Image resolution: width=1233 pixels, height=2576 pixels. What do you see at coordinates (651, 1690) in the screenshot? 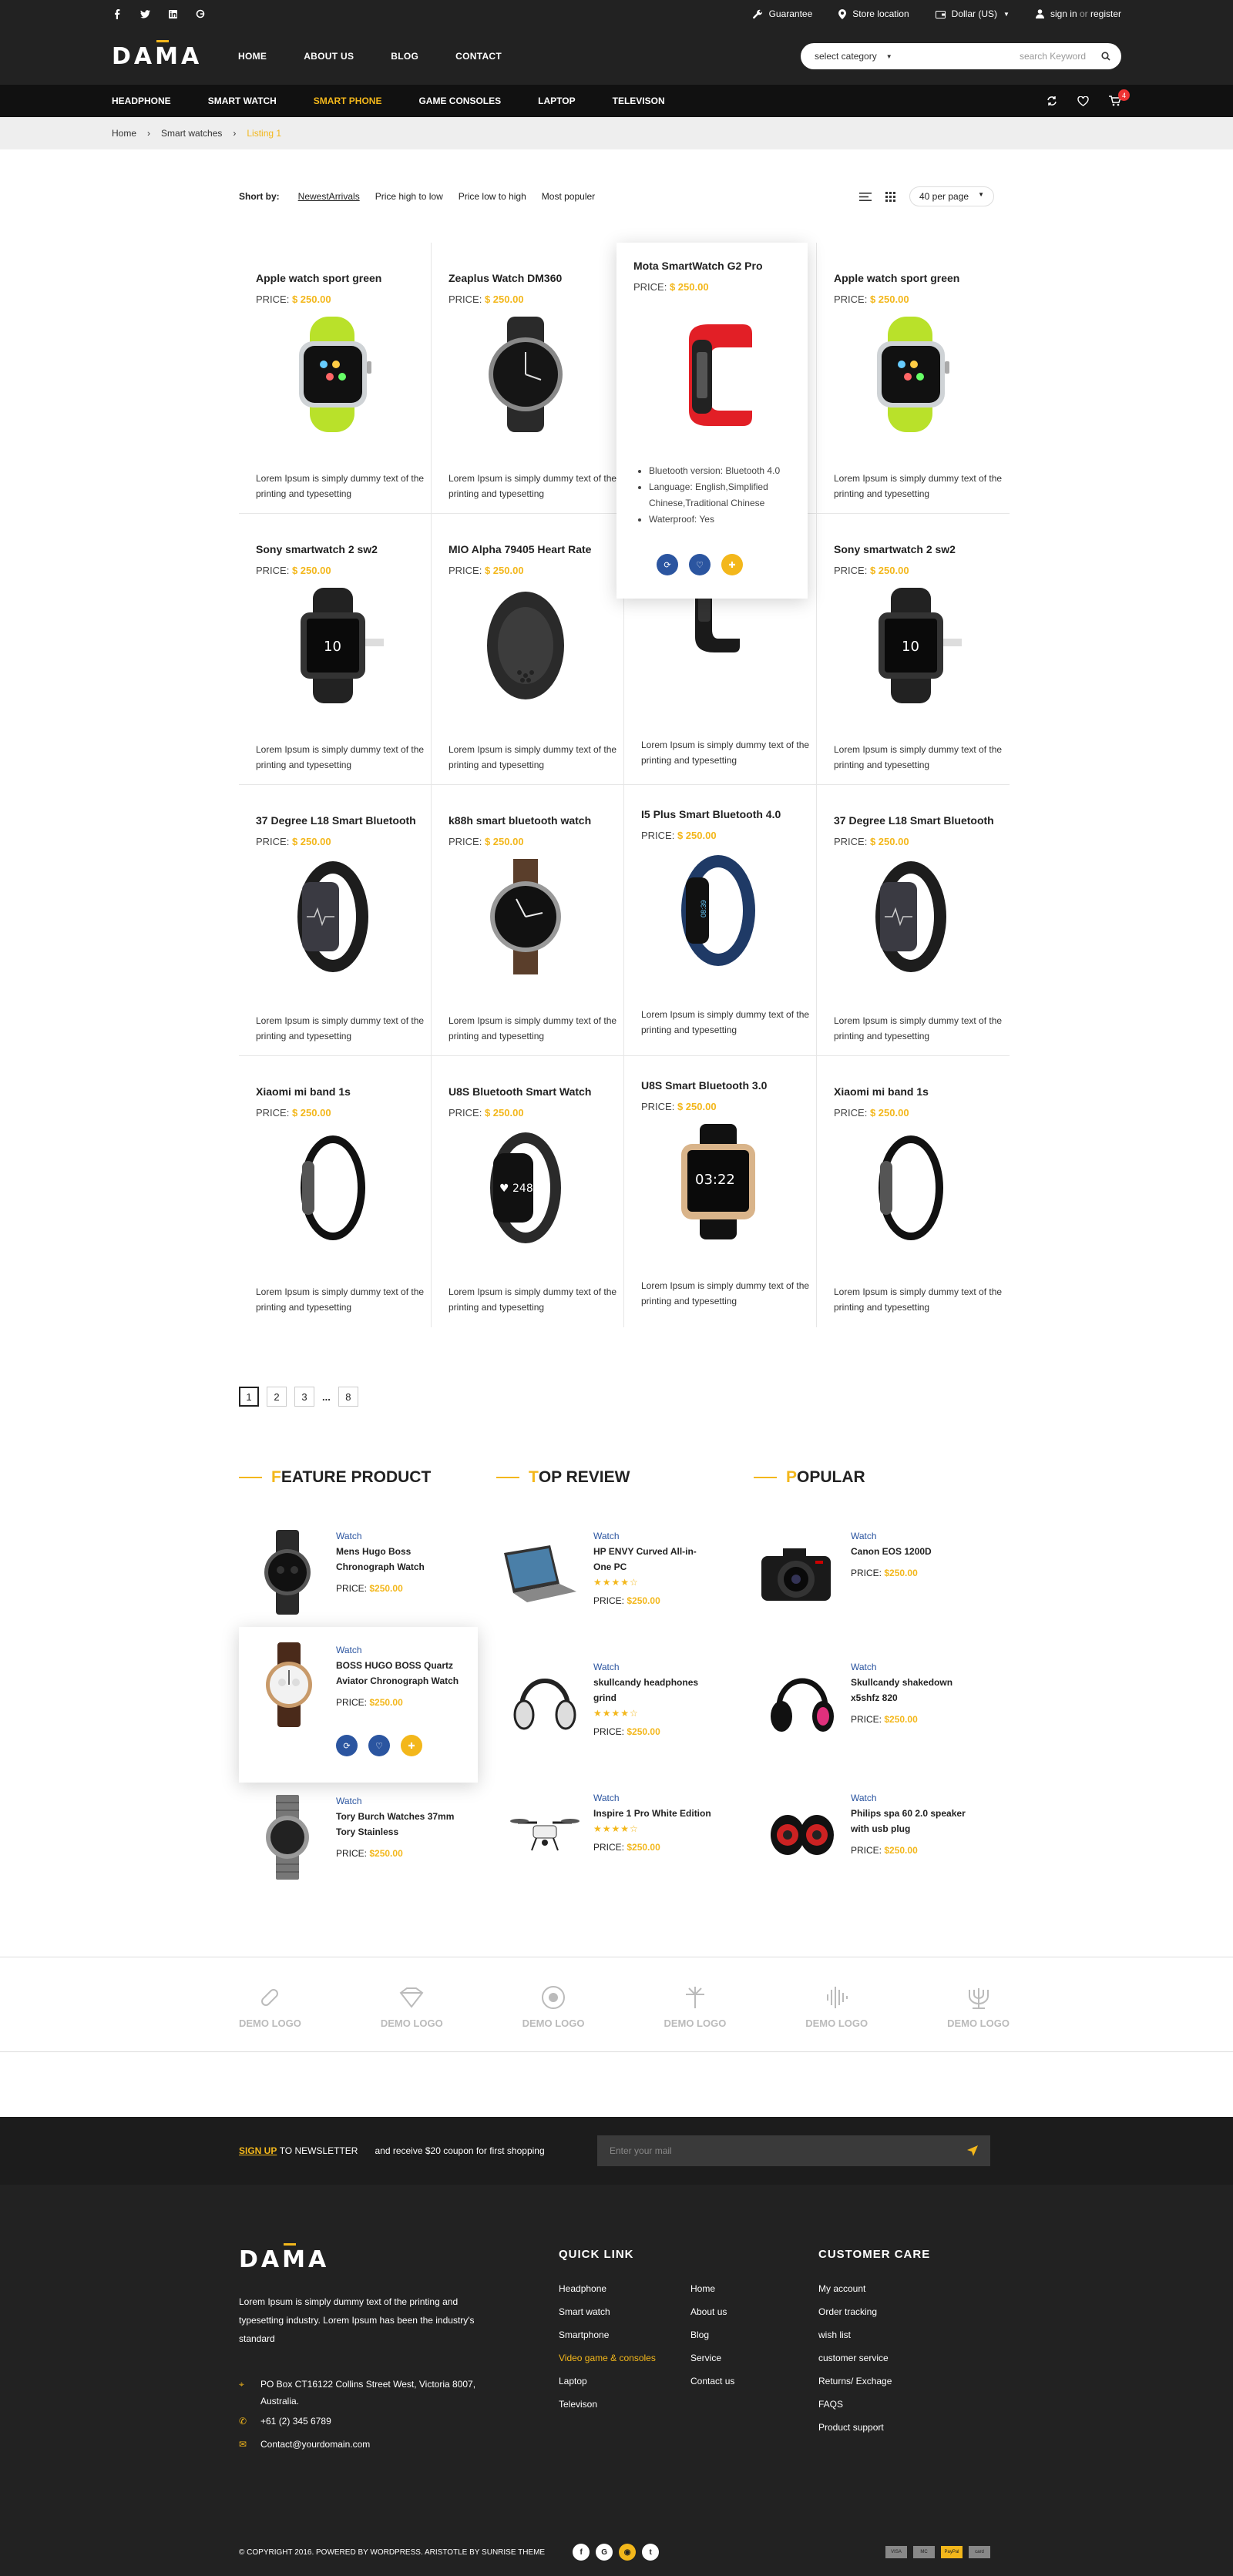
I see `item-name: skullcandy headphones grind` at bounding box center [651, 1690].